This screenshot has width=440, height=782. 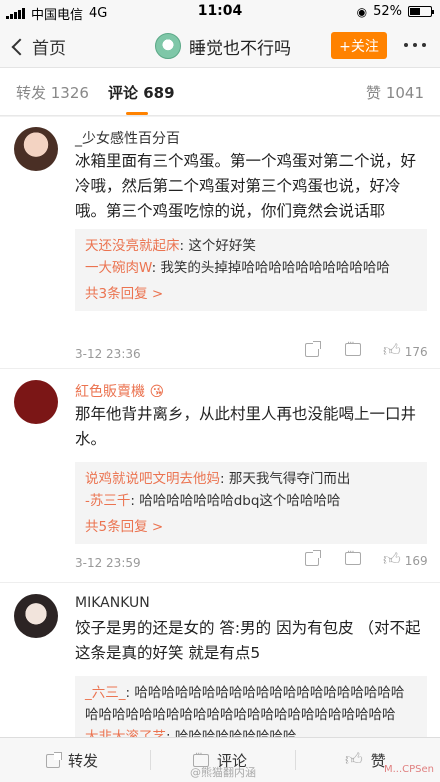 What do you see at coordinates (54, 759) in the screenshot?
I see `repost-icon` at bounding box center [54, 759].